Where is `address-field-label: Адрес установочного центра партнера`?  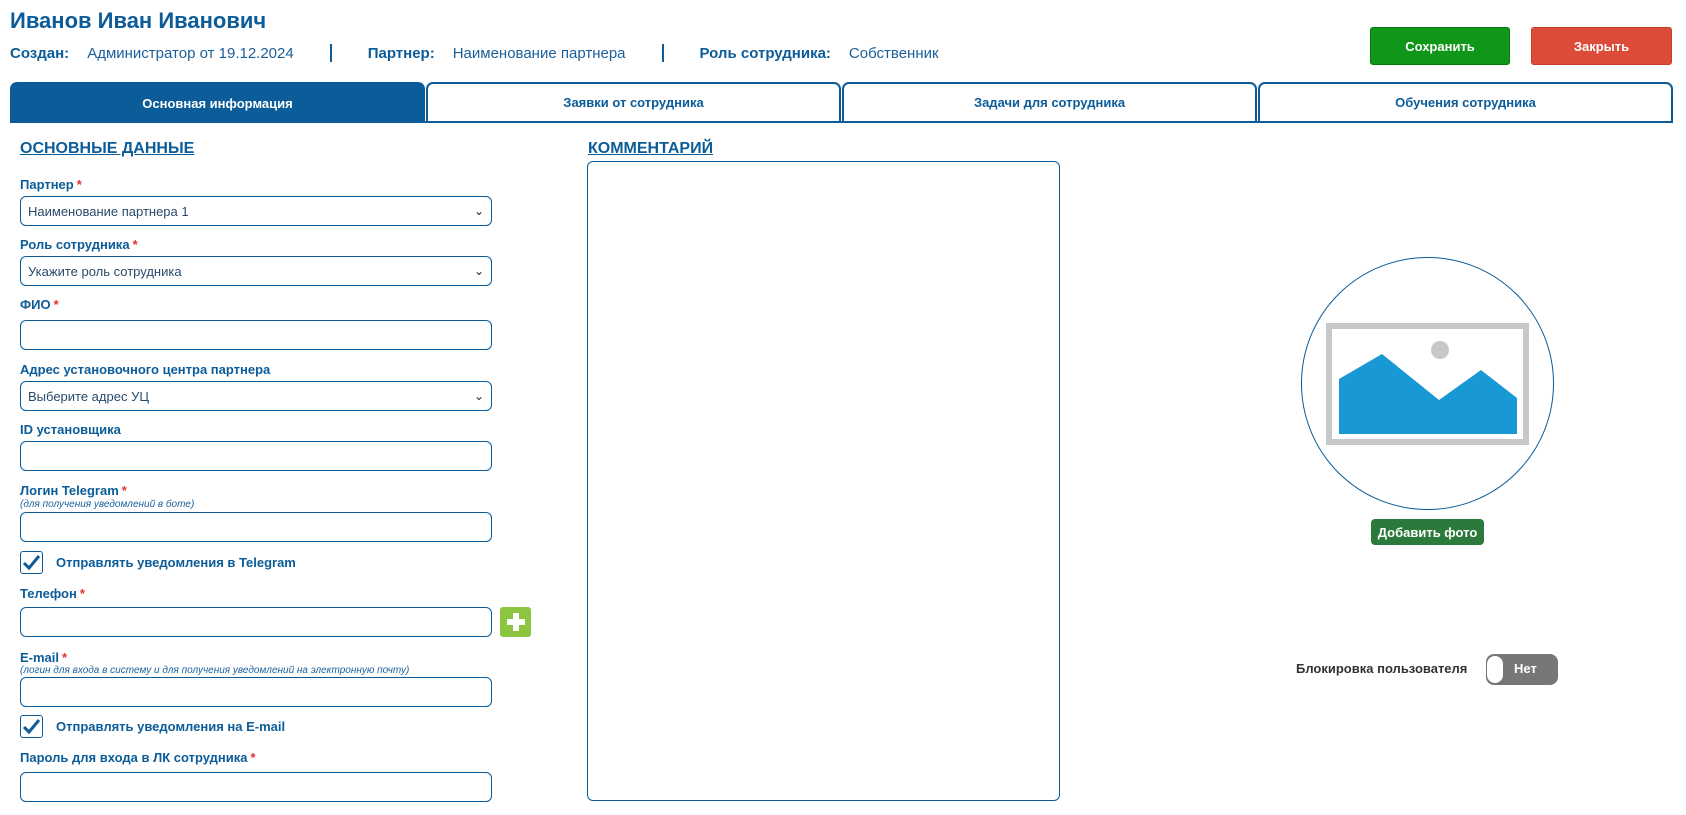 address-field-label: Адрес установочного центра партнера is located at coordinates (145, 369).